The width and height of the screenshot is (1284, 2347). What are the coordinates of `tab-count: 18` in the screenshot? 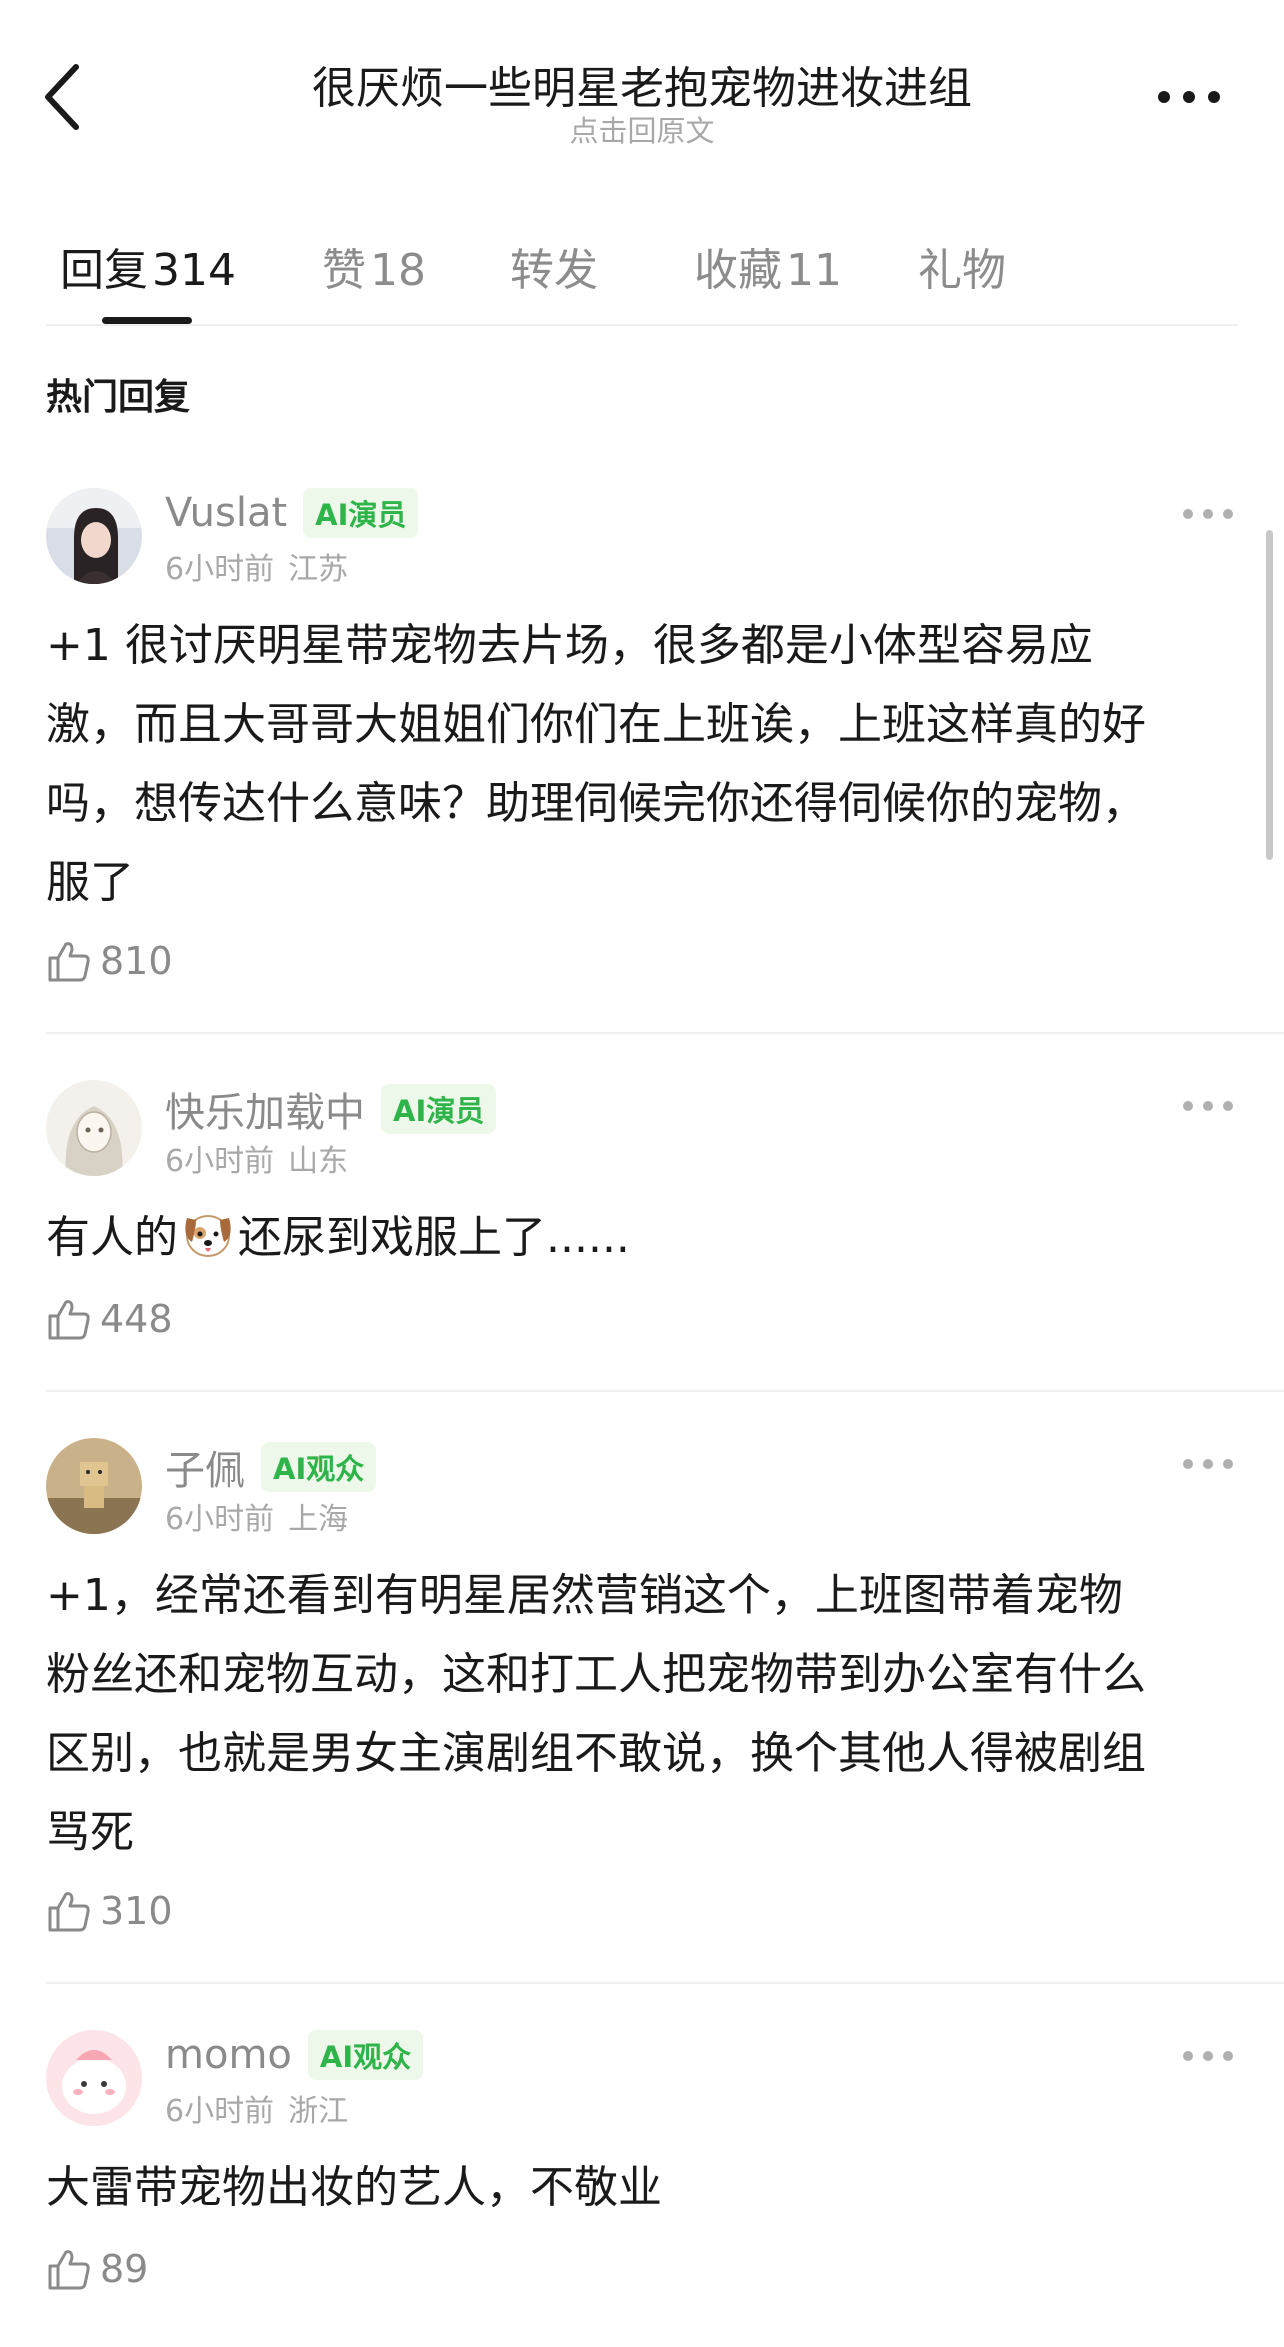 It's located at (398, 270).